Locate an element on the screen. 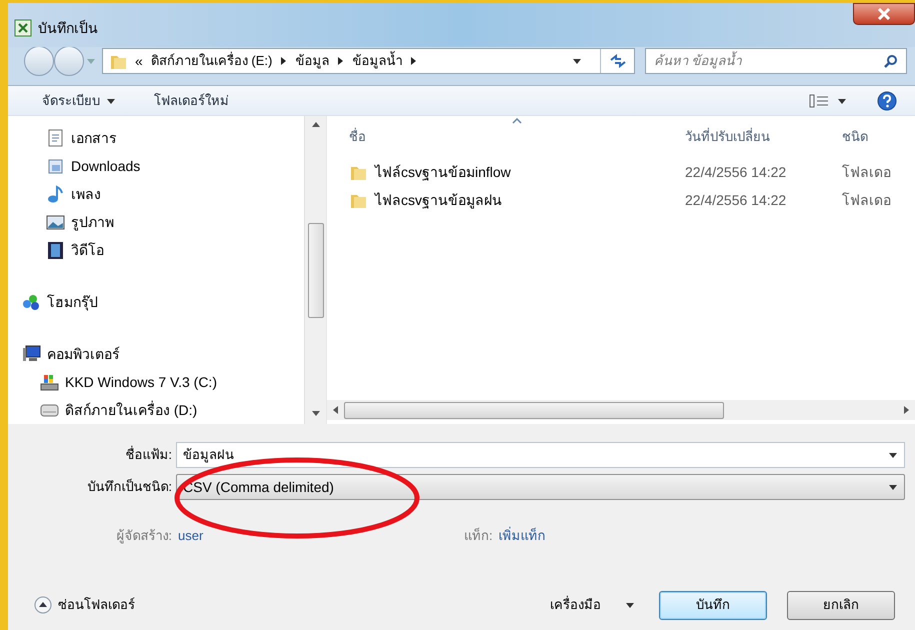 The height and width of the screenshot is (630, 915). field-label: แท็ก: is located at coordinates (478, 536).